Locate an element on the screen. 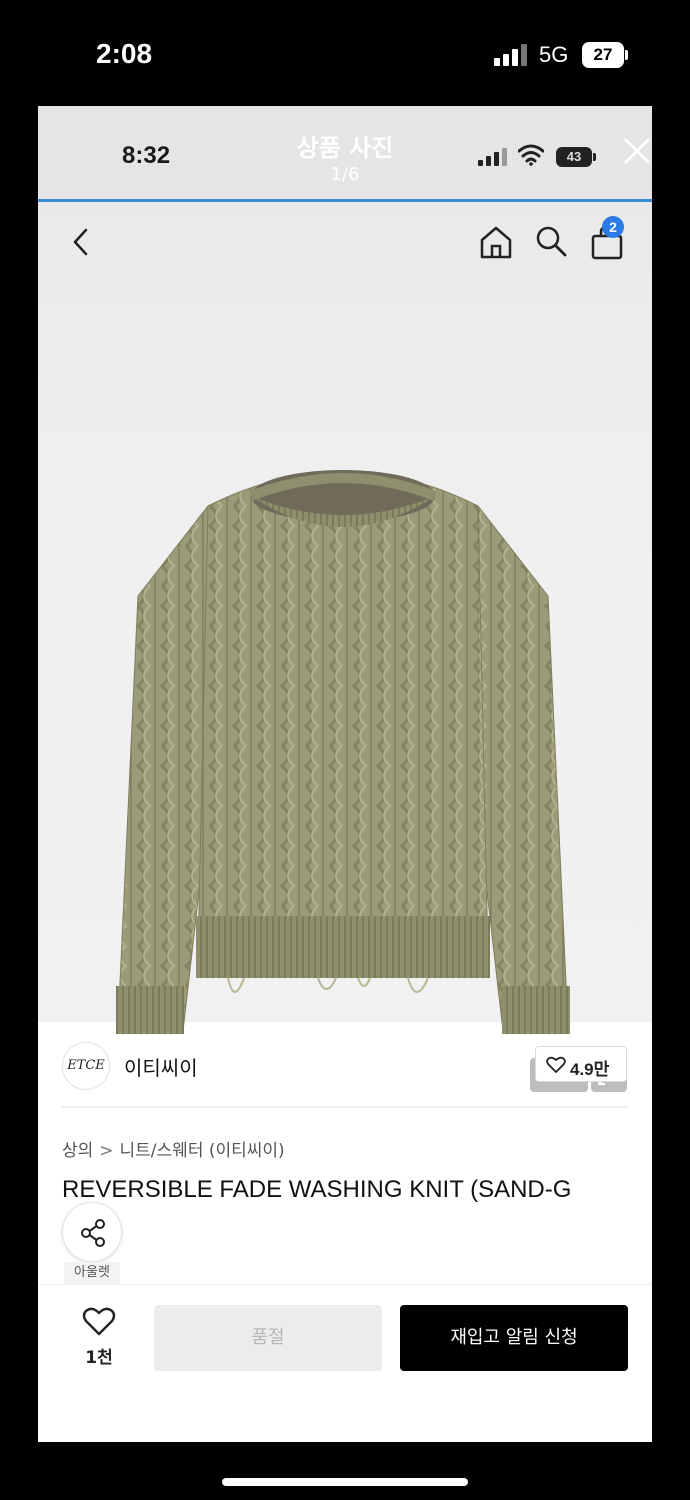 The image size is (690, 1500). share-icon is located at coordinates (93, 1233).